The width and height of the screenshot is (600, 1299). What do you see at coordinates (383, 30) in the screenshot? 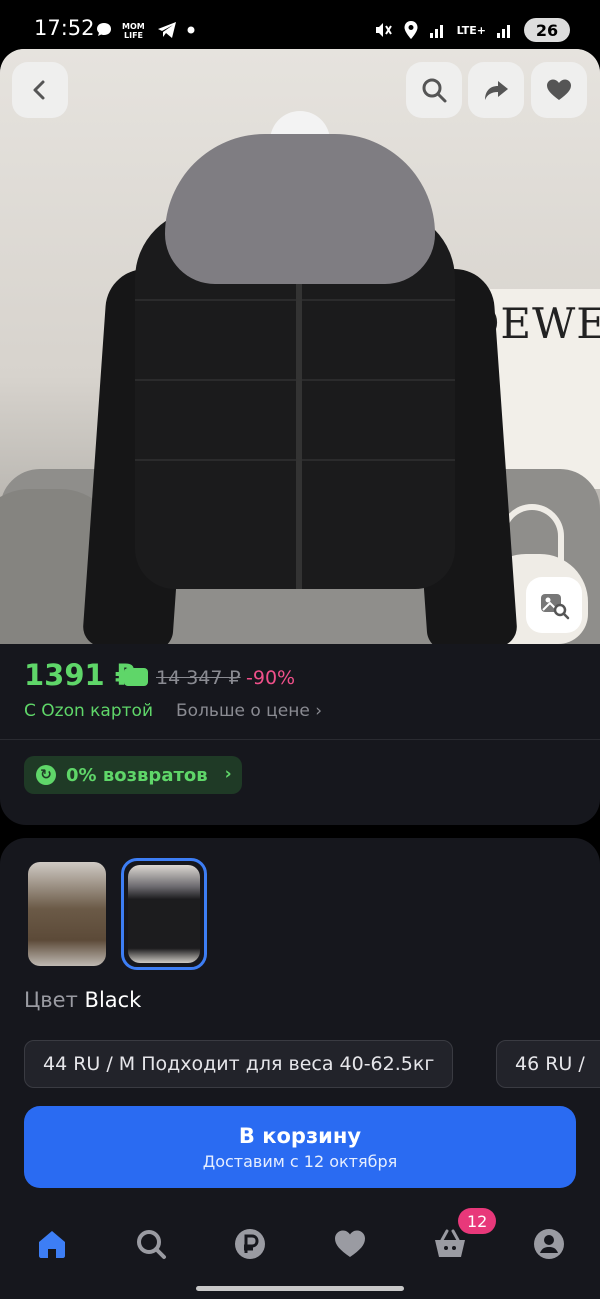
I see `mute-icon` at bounding box center [383, 30].